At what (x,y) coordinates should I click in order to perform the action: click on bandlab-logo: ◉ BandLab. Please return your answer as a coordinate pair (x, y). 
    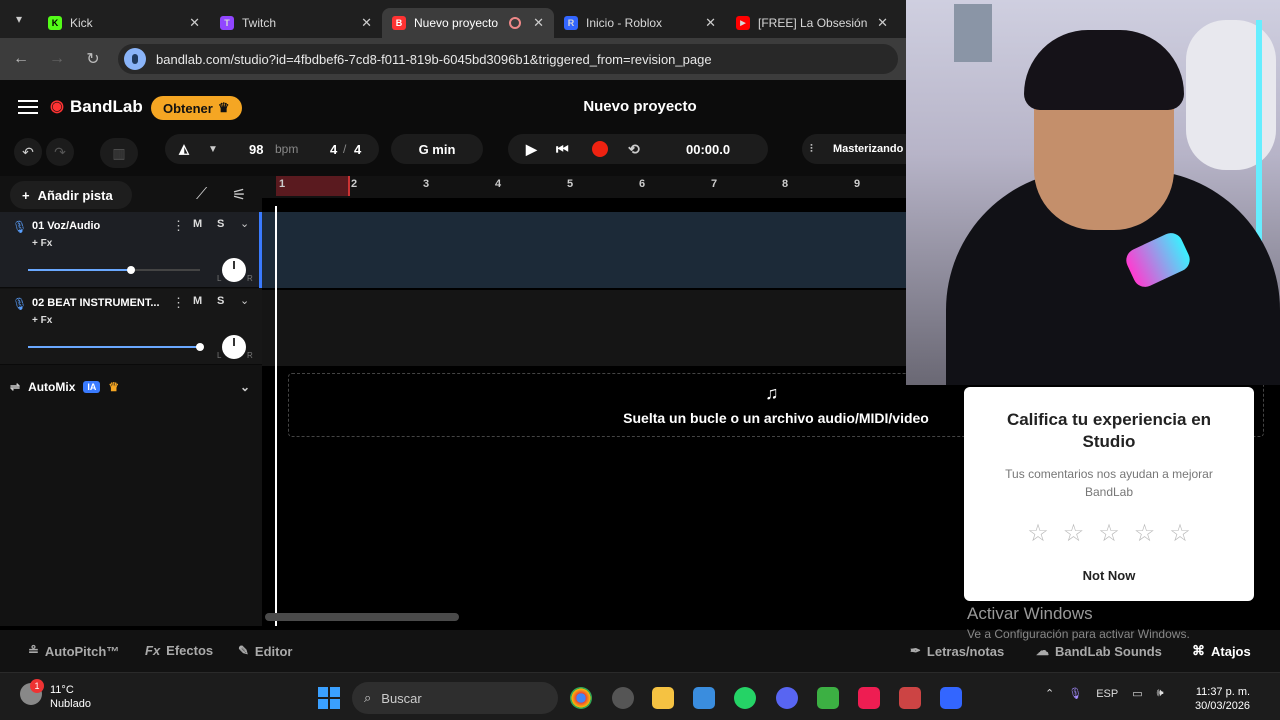
    Looking at the image, I should click on (96, 107).